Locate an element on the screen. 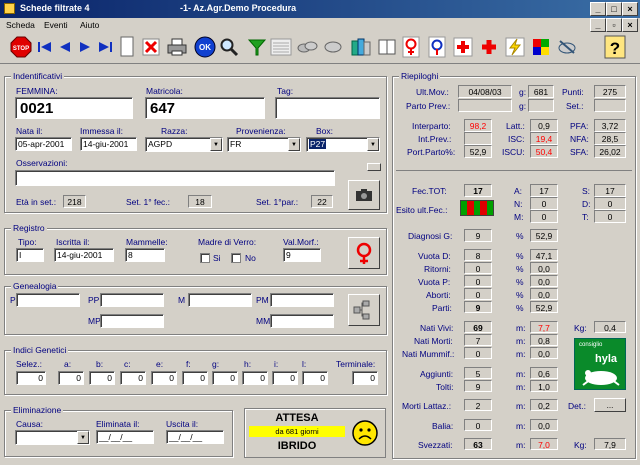 The height and width of the screenshot is (465, 640). eliminata-field: __/__/__ is located at coordinates (125, 437).